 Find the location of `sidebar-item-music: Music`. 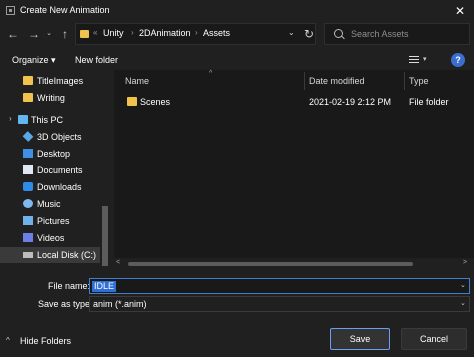

sidebar-item-music: Music is located at coordinates (50, 204).